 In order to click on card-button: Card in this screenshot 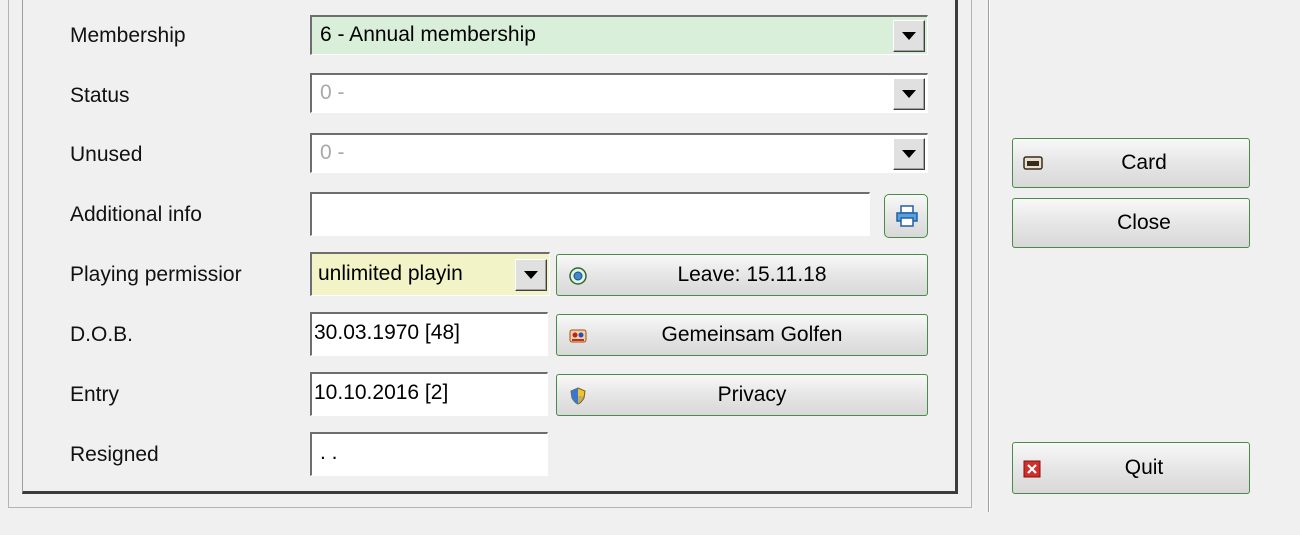, I will do `click(1131, 163)`.